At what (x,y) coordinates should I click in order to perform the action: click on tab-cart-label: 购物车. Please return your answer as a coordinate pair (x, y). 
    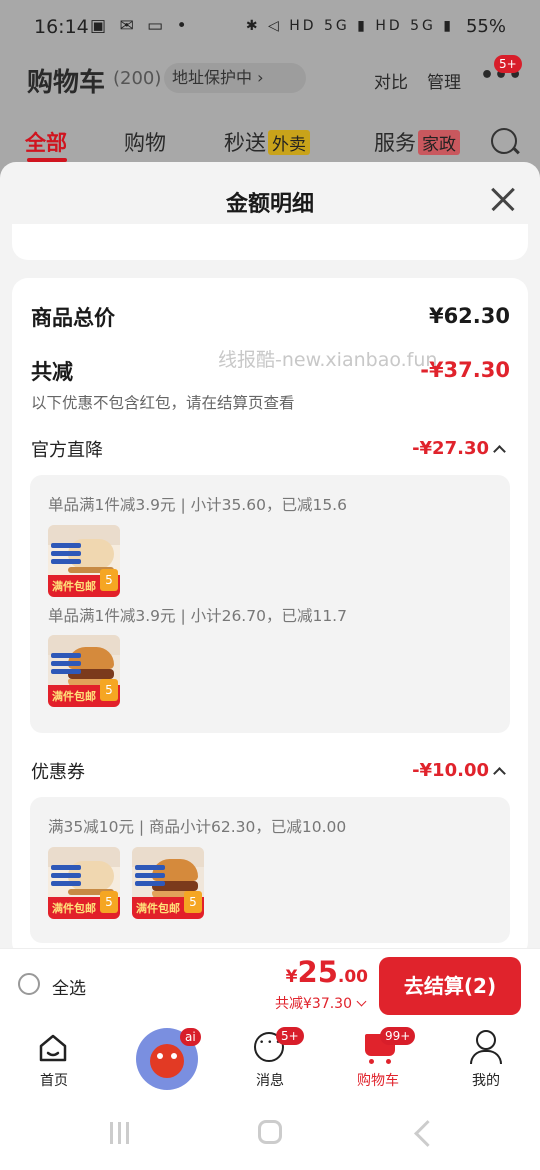
    Looking at the image, I should click on (378, 1081).